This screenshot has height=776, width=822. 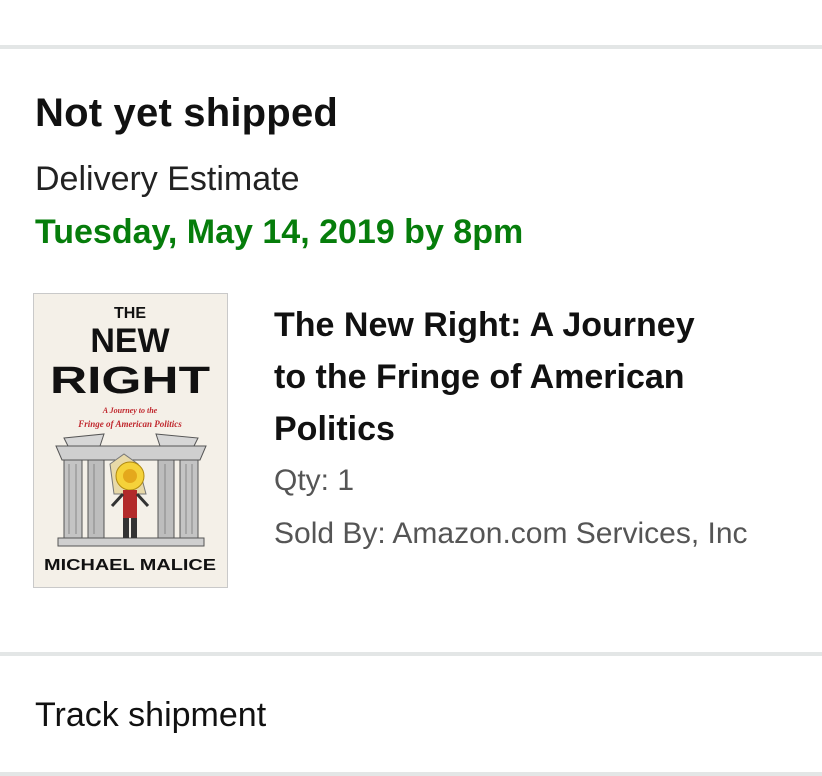 What do you see at coordinates (130, 313) in the screenshot?
I see `cover-the: THE` at bounding box center [130, 313].